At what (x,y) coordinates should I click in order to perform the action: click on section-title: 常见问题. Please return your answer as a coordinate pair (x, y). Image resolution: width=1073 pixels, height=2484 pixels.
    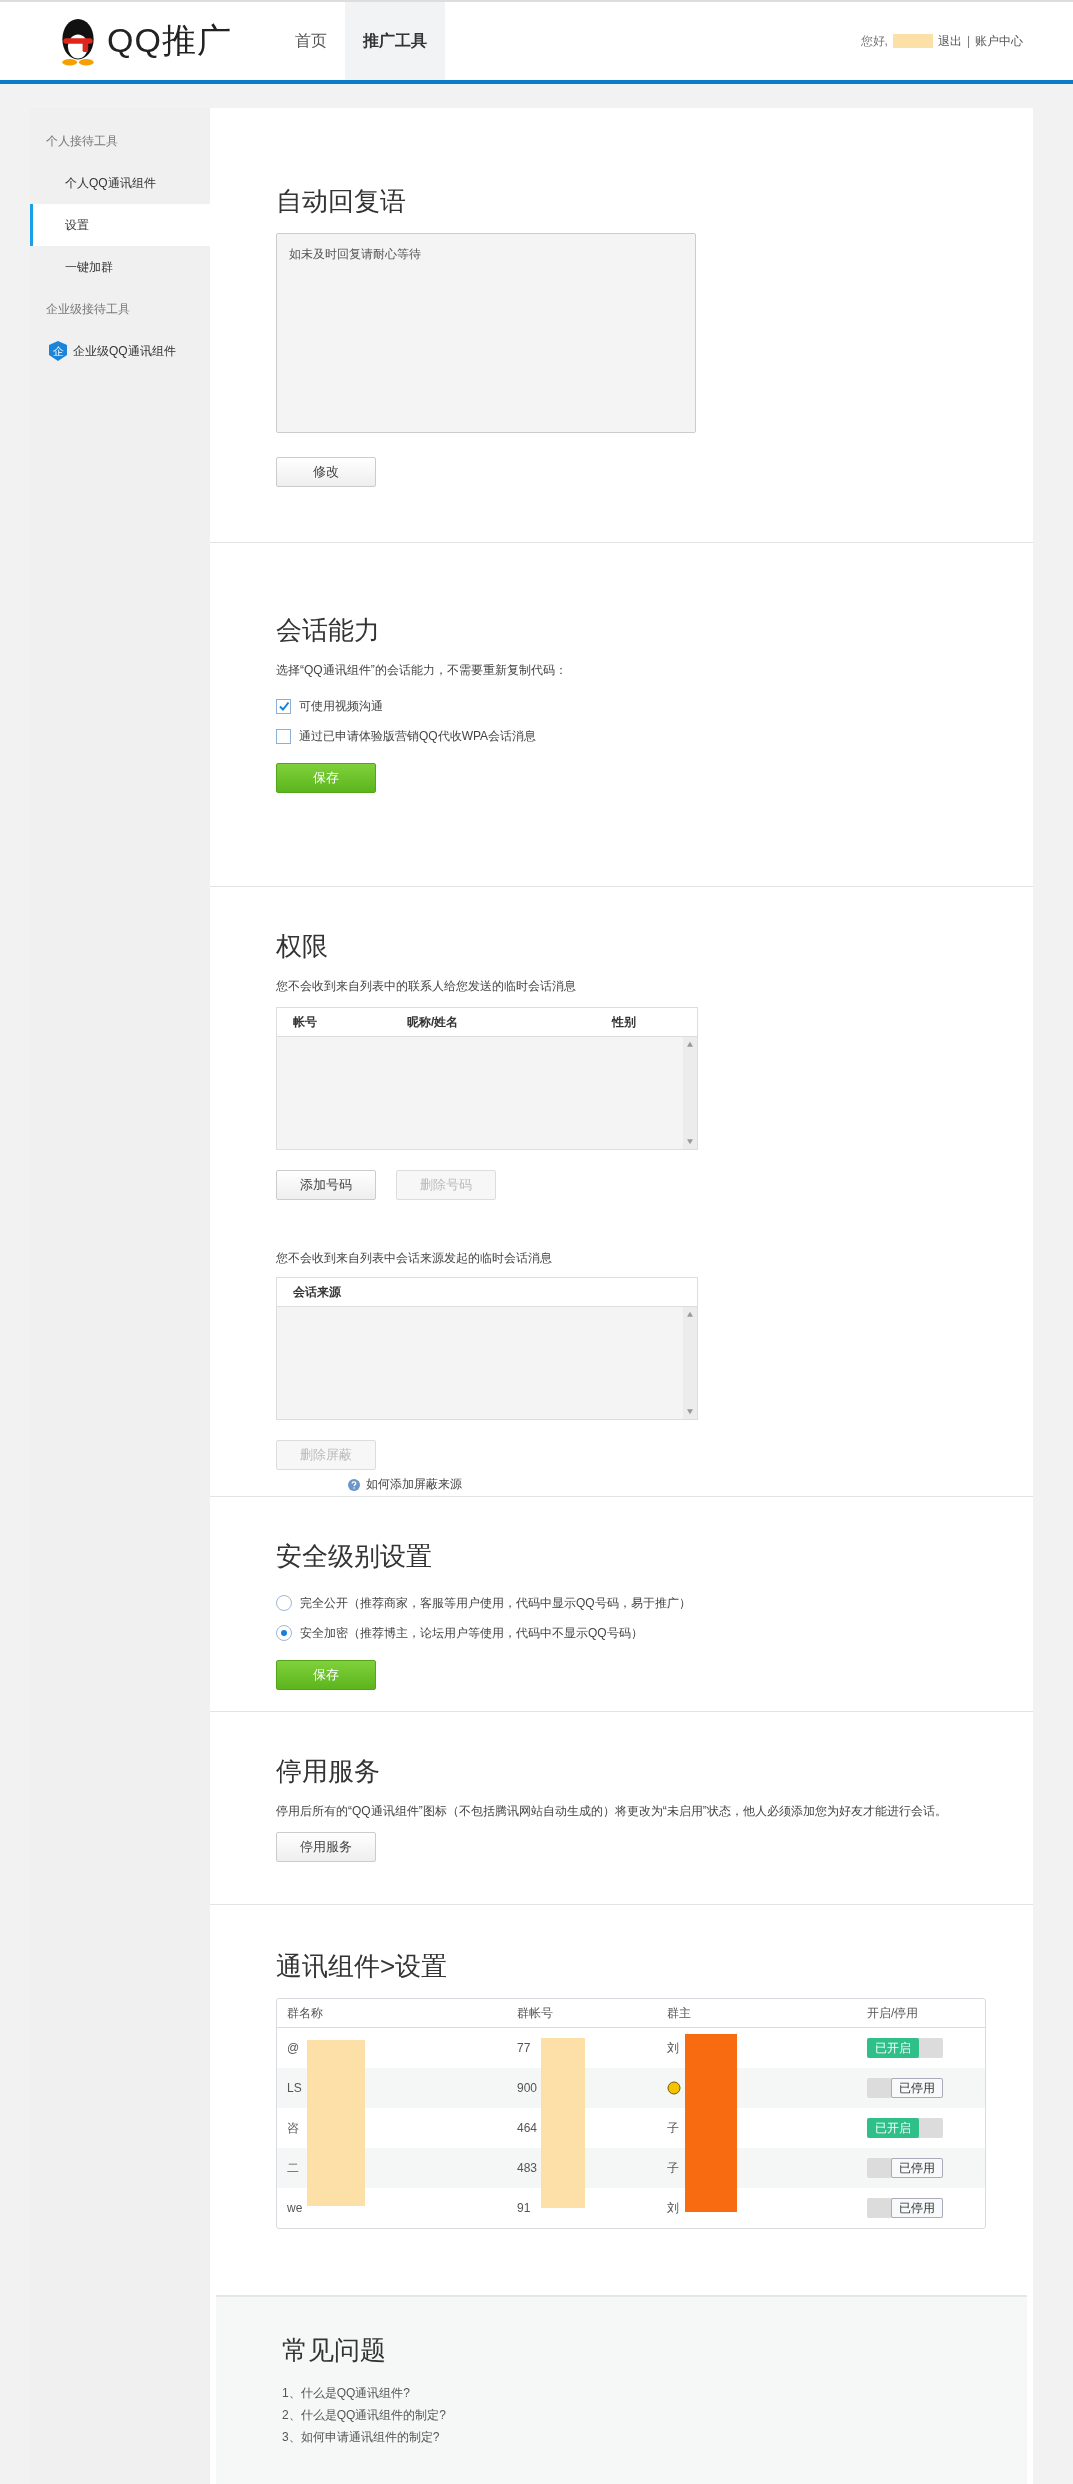
    Looking at the image, I should click on (334, 2350).